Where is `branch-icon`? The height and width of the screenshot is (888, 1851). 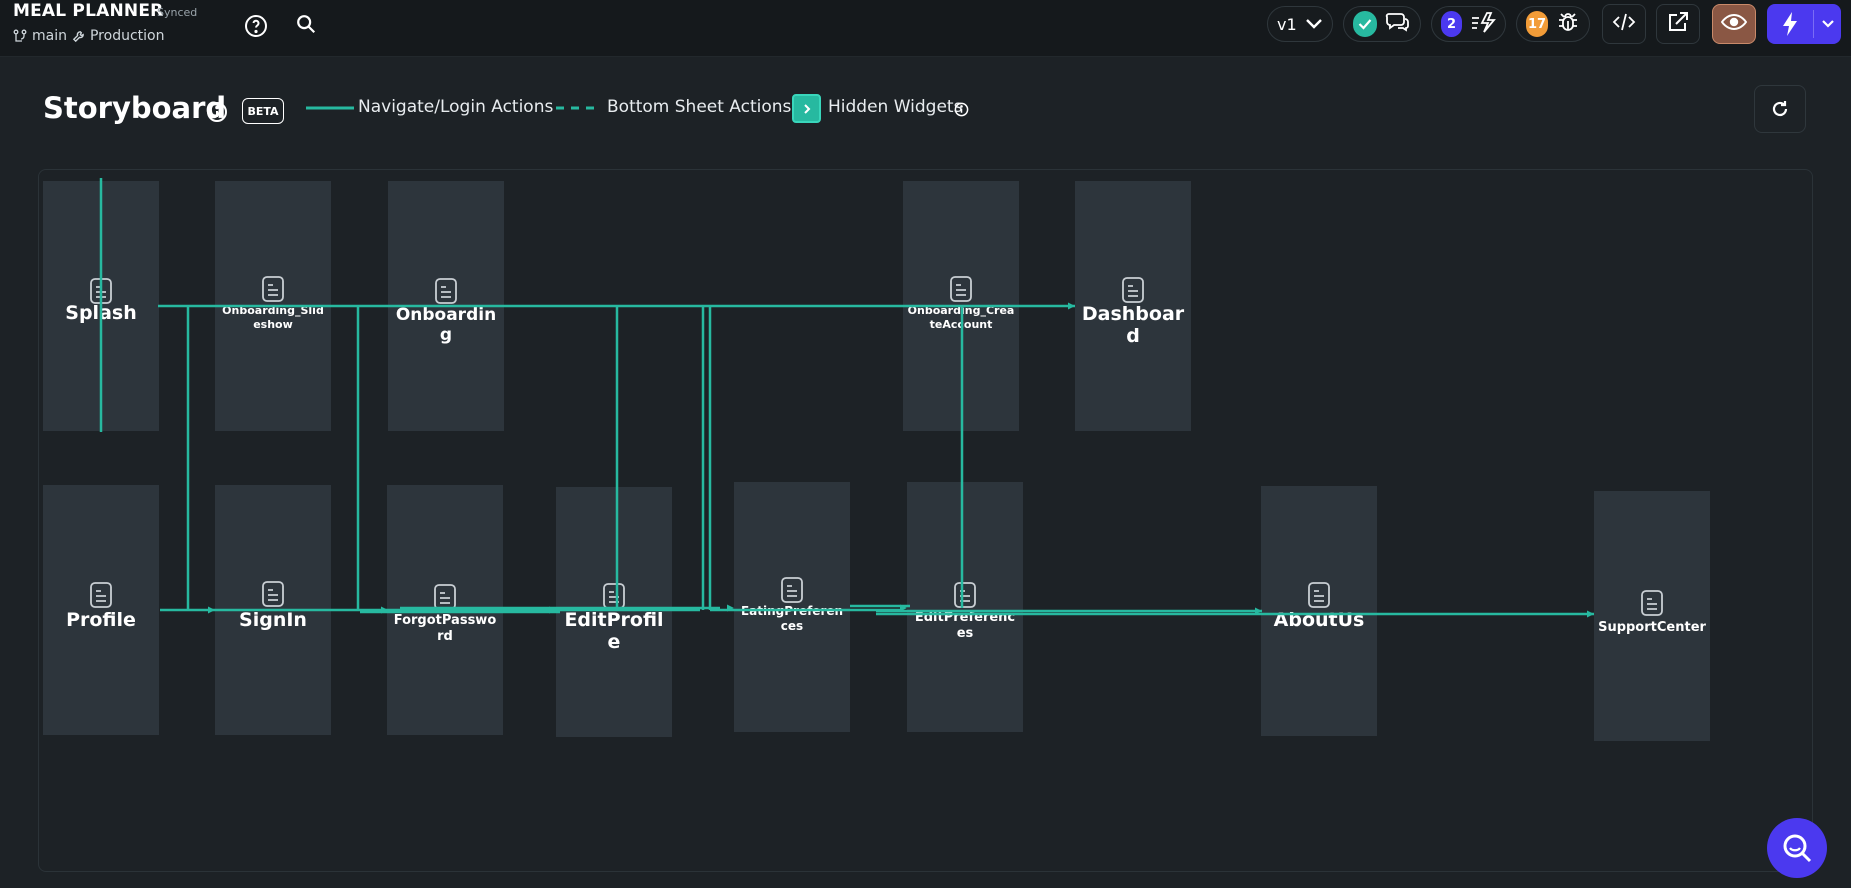 branch-icon is located at coordinates (20, 36).